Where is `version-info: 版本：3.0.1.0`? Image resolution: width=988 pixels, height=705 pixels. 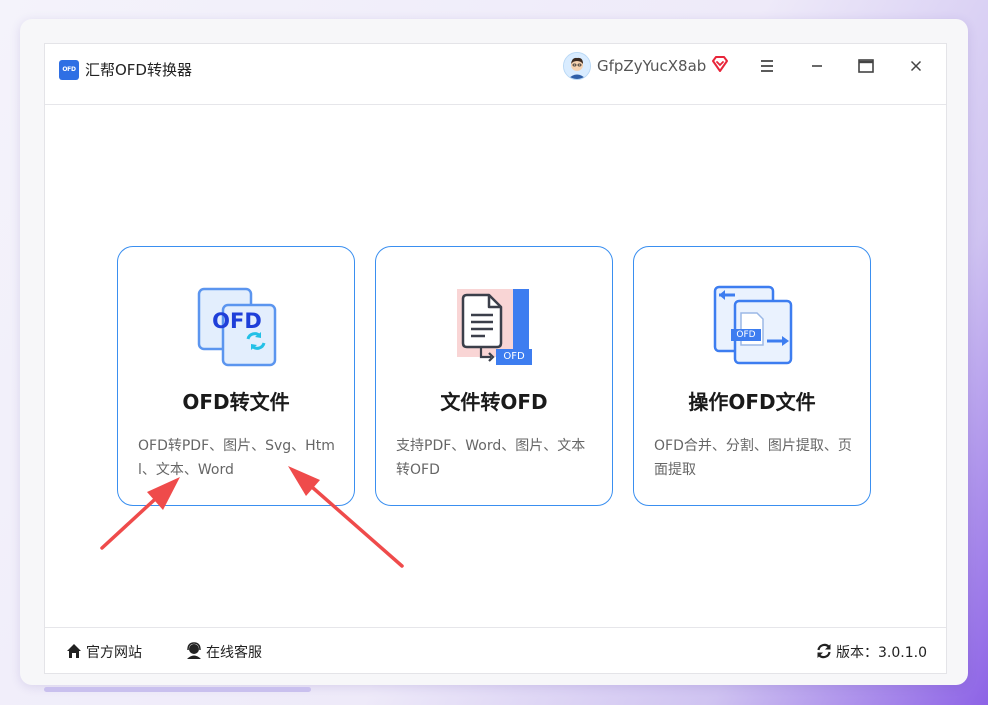 version-info: 版本：3.0.1.0 is located at coordinates (871, 652).